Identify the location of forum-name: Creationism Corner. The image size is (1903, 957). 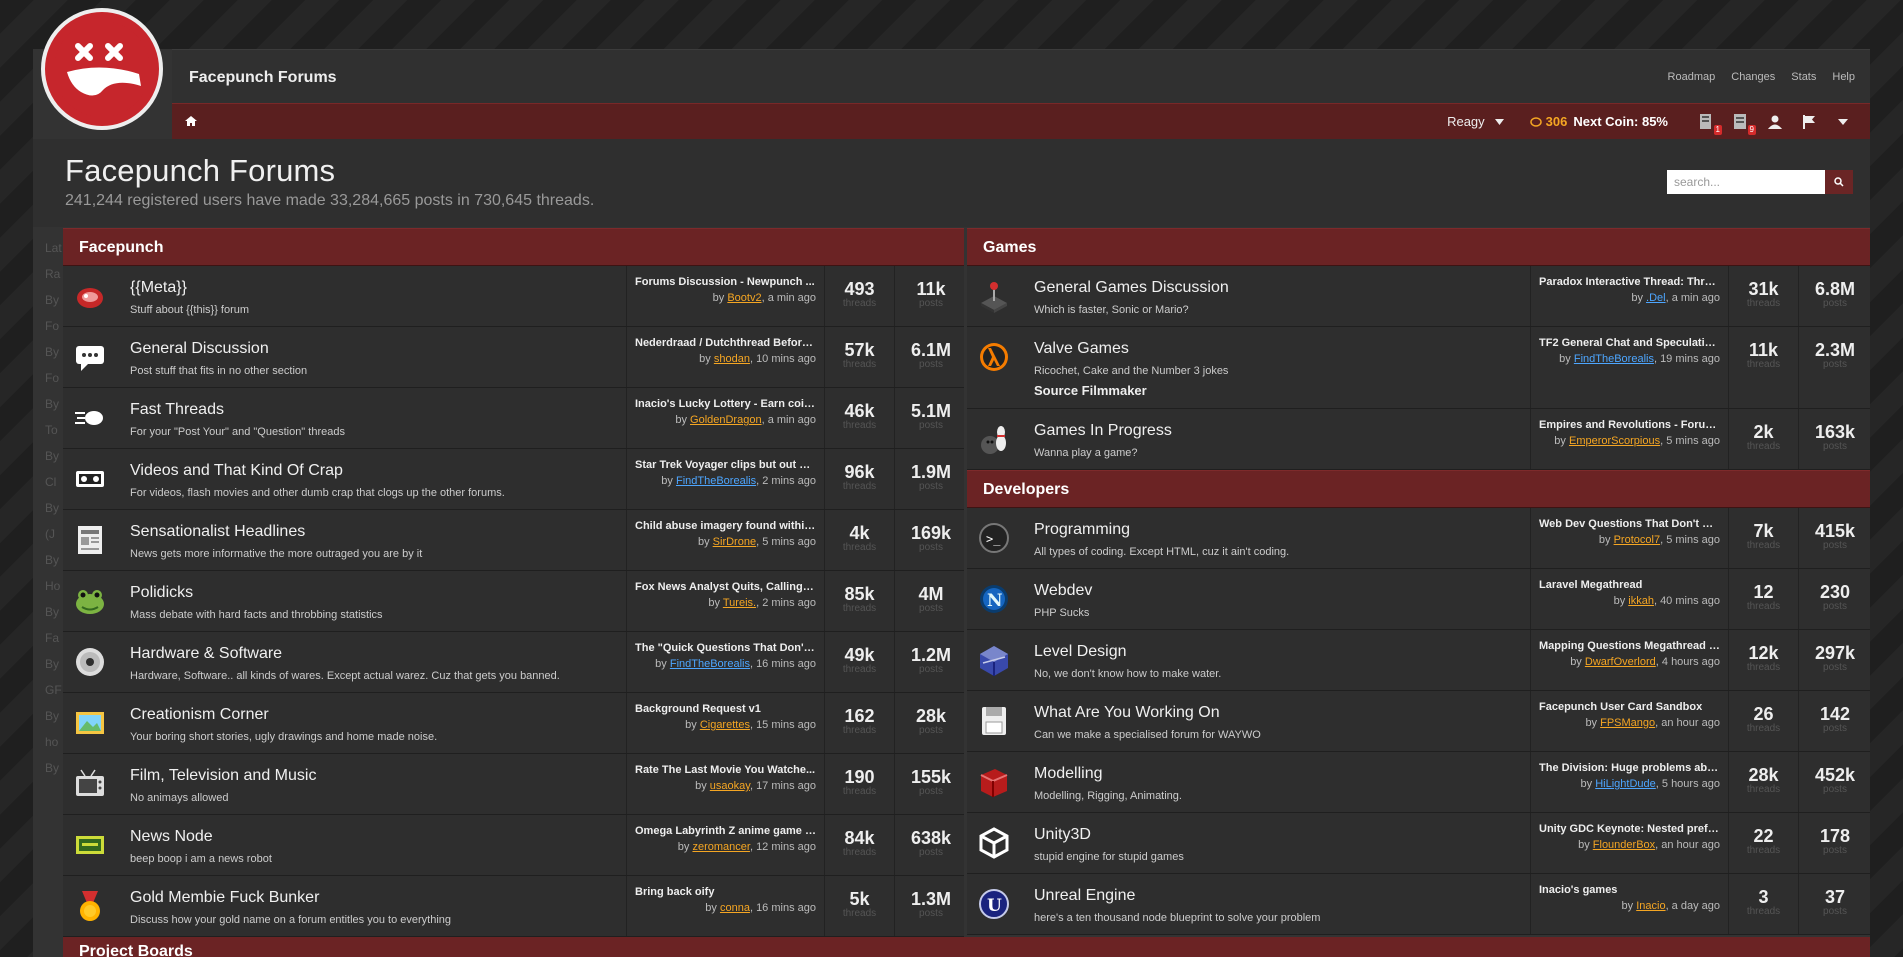
(199, 715).